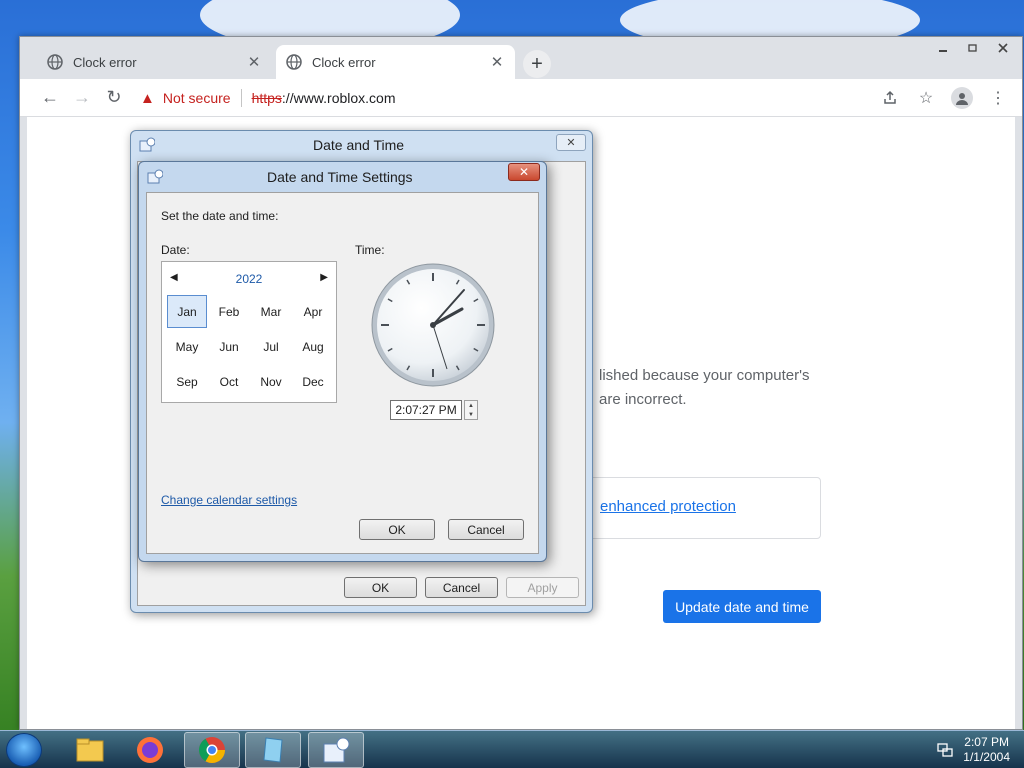 The height and width of the screenshot is (768, 1024). Describe the element at coordinates (187, 311) in the screenshot. I see `month-jan: Jan` at that location.